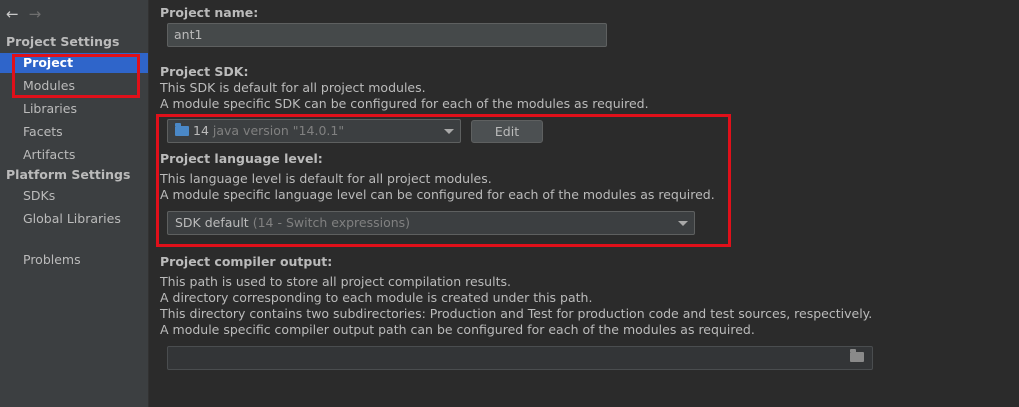 The height and width of the screenshot is (407, 1019). Describe the element at coordinates (74, 219) in the screenshot. I see `sidebar-item-global-libraries: Global Libraries` at that location.